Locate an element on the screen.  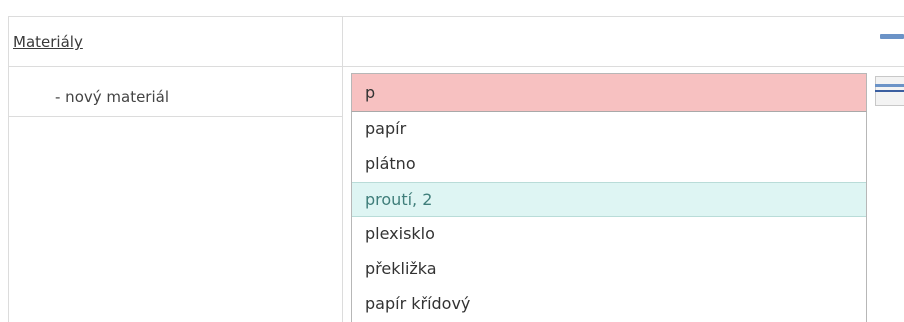
dropdown-option-highlighted: proutí, 2 is located at coordinates (609, 199).